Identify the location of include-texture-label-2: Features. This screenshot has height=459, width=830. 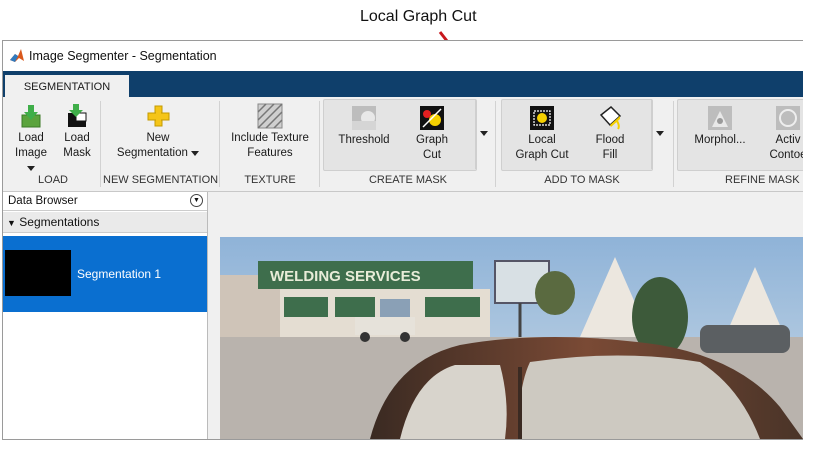
(270, 153).